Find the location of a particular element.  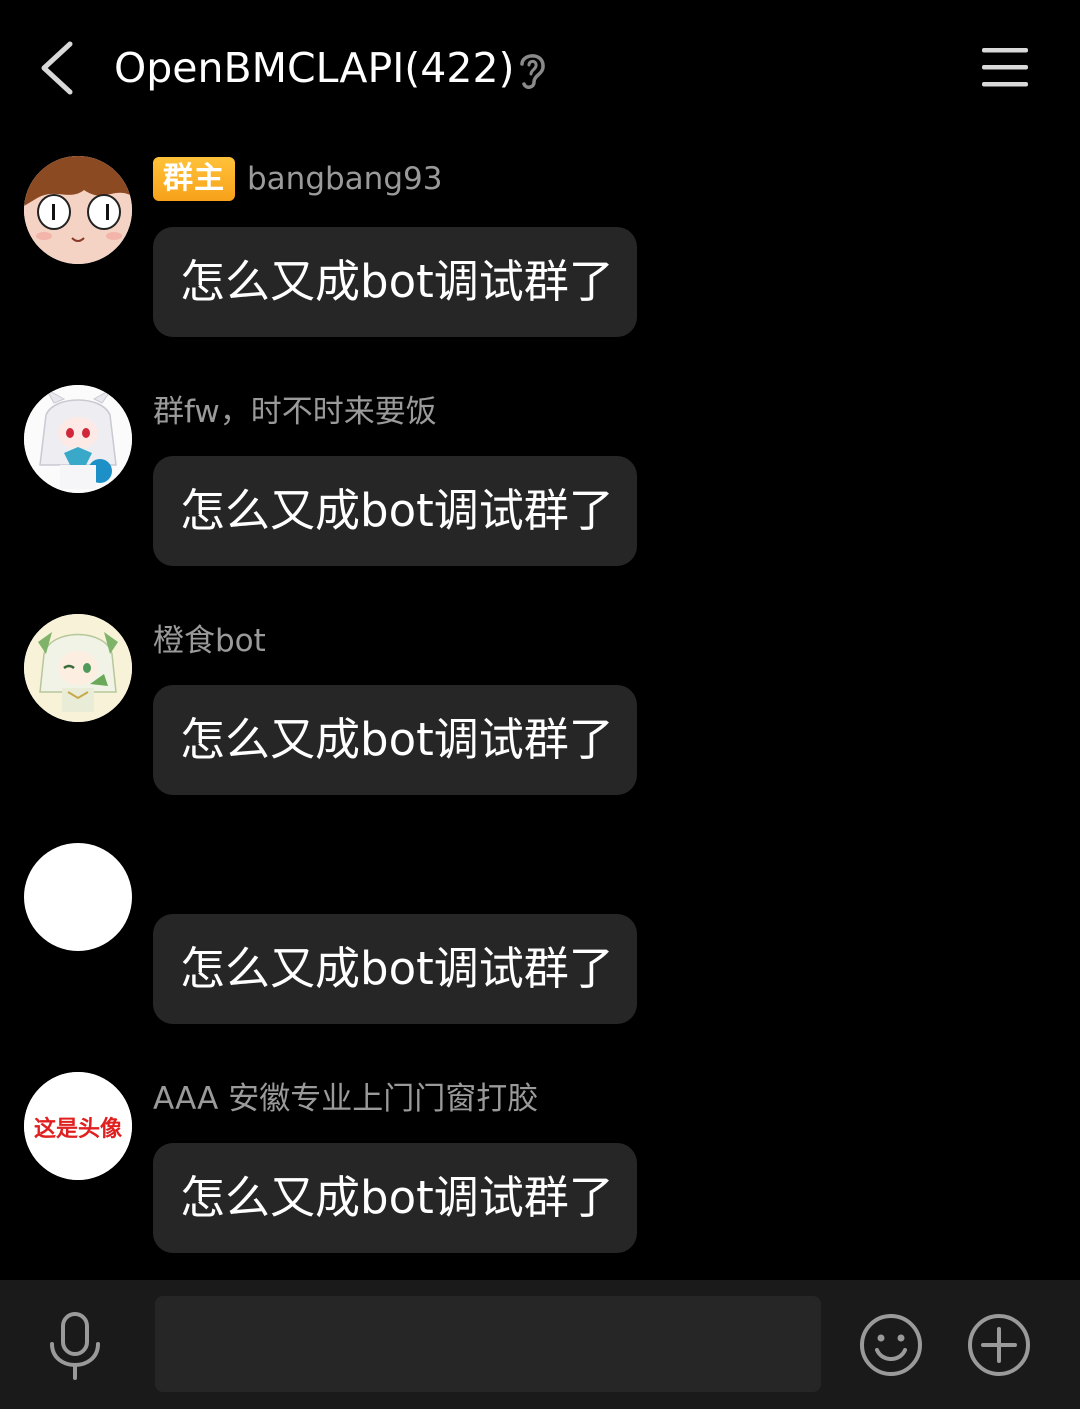

smiley-icon is located at coordinates (891, 1345).